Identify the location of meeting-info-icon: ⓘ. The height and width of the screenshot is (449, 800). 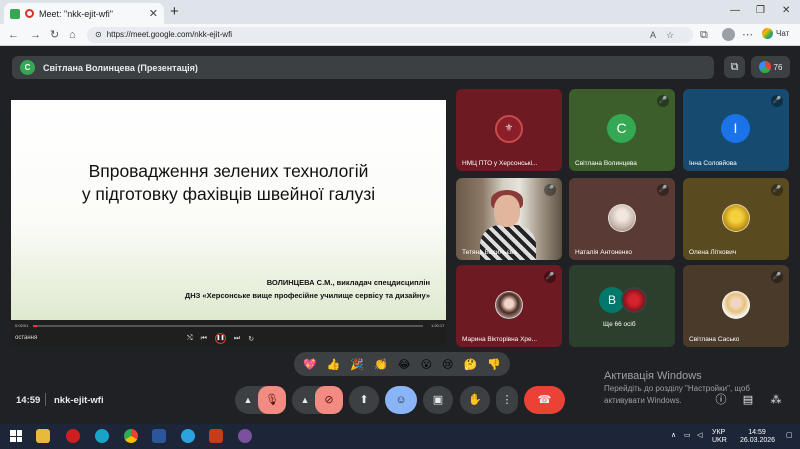
(721, 400).